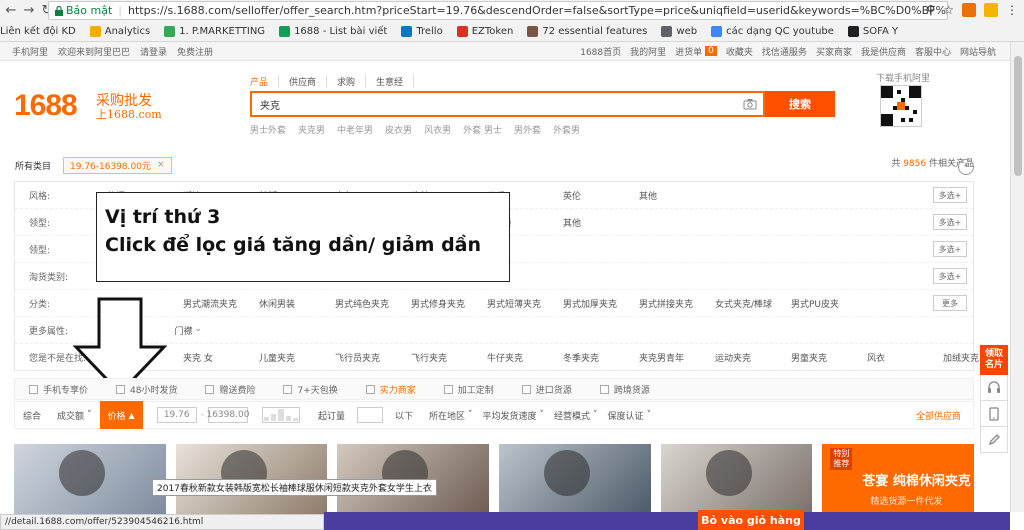 The image size is (1024, 530). Describe the element at coordinates (268, 129) in the screenshot. I see `hot-word-link: 男士外套` at that location.